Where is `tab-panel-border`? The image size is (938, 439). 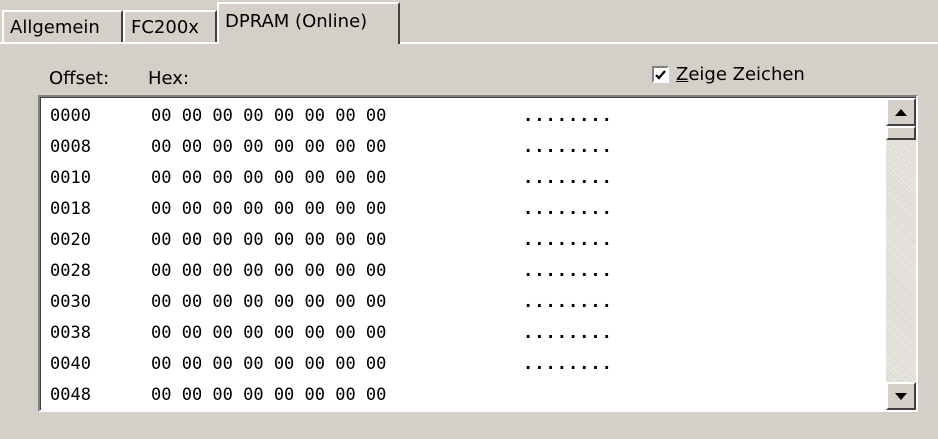 tab-panel-border is located at coordinates (469, 43).